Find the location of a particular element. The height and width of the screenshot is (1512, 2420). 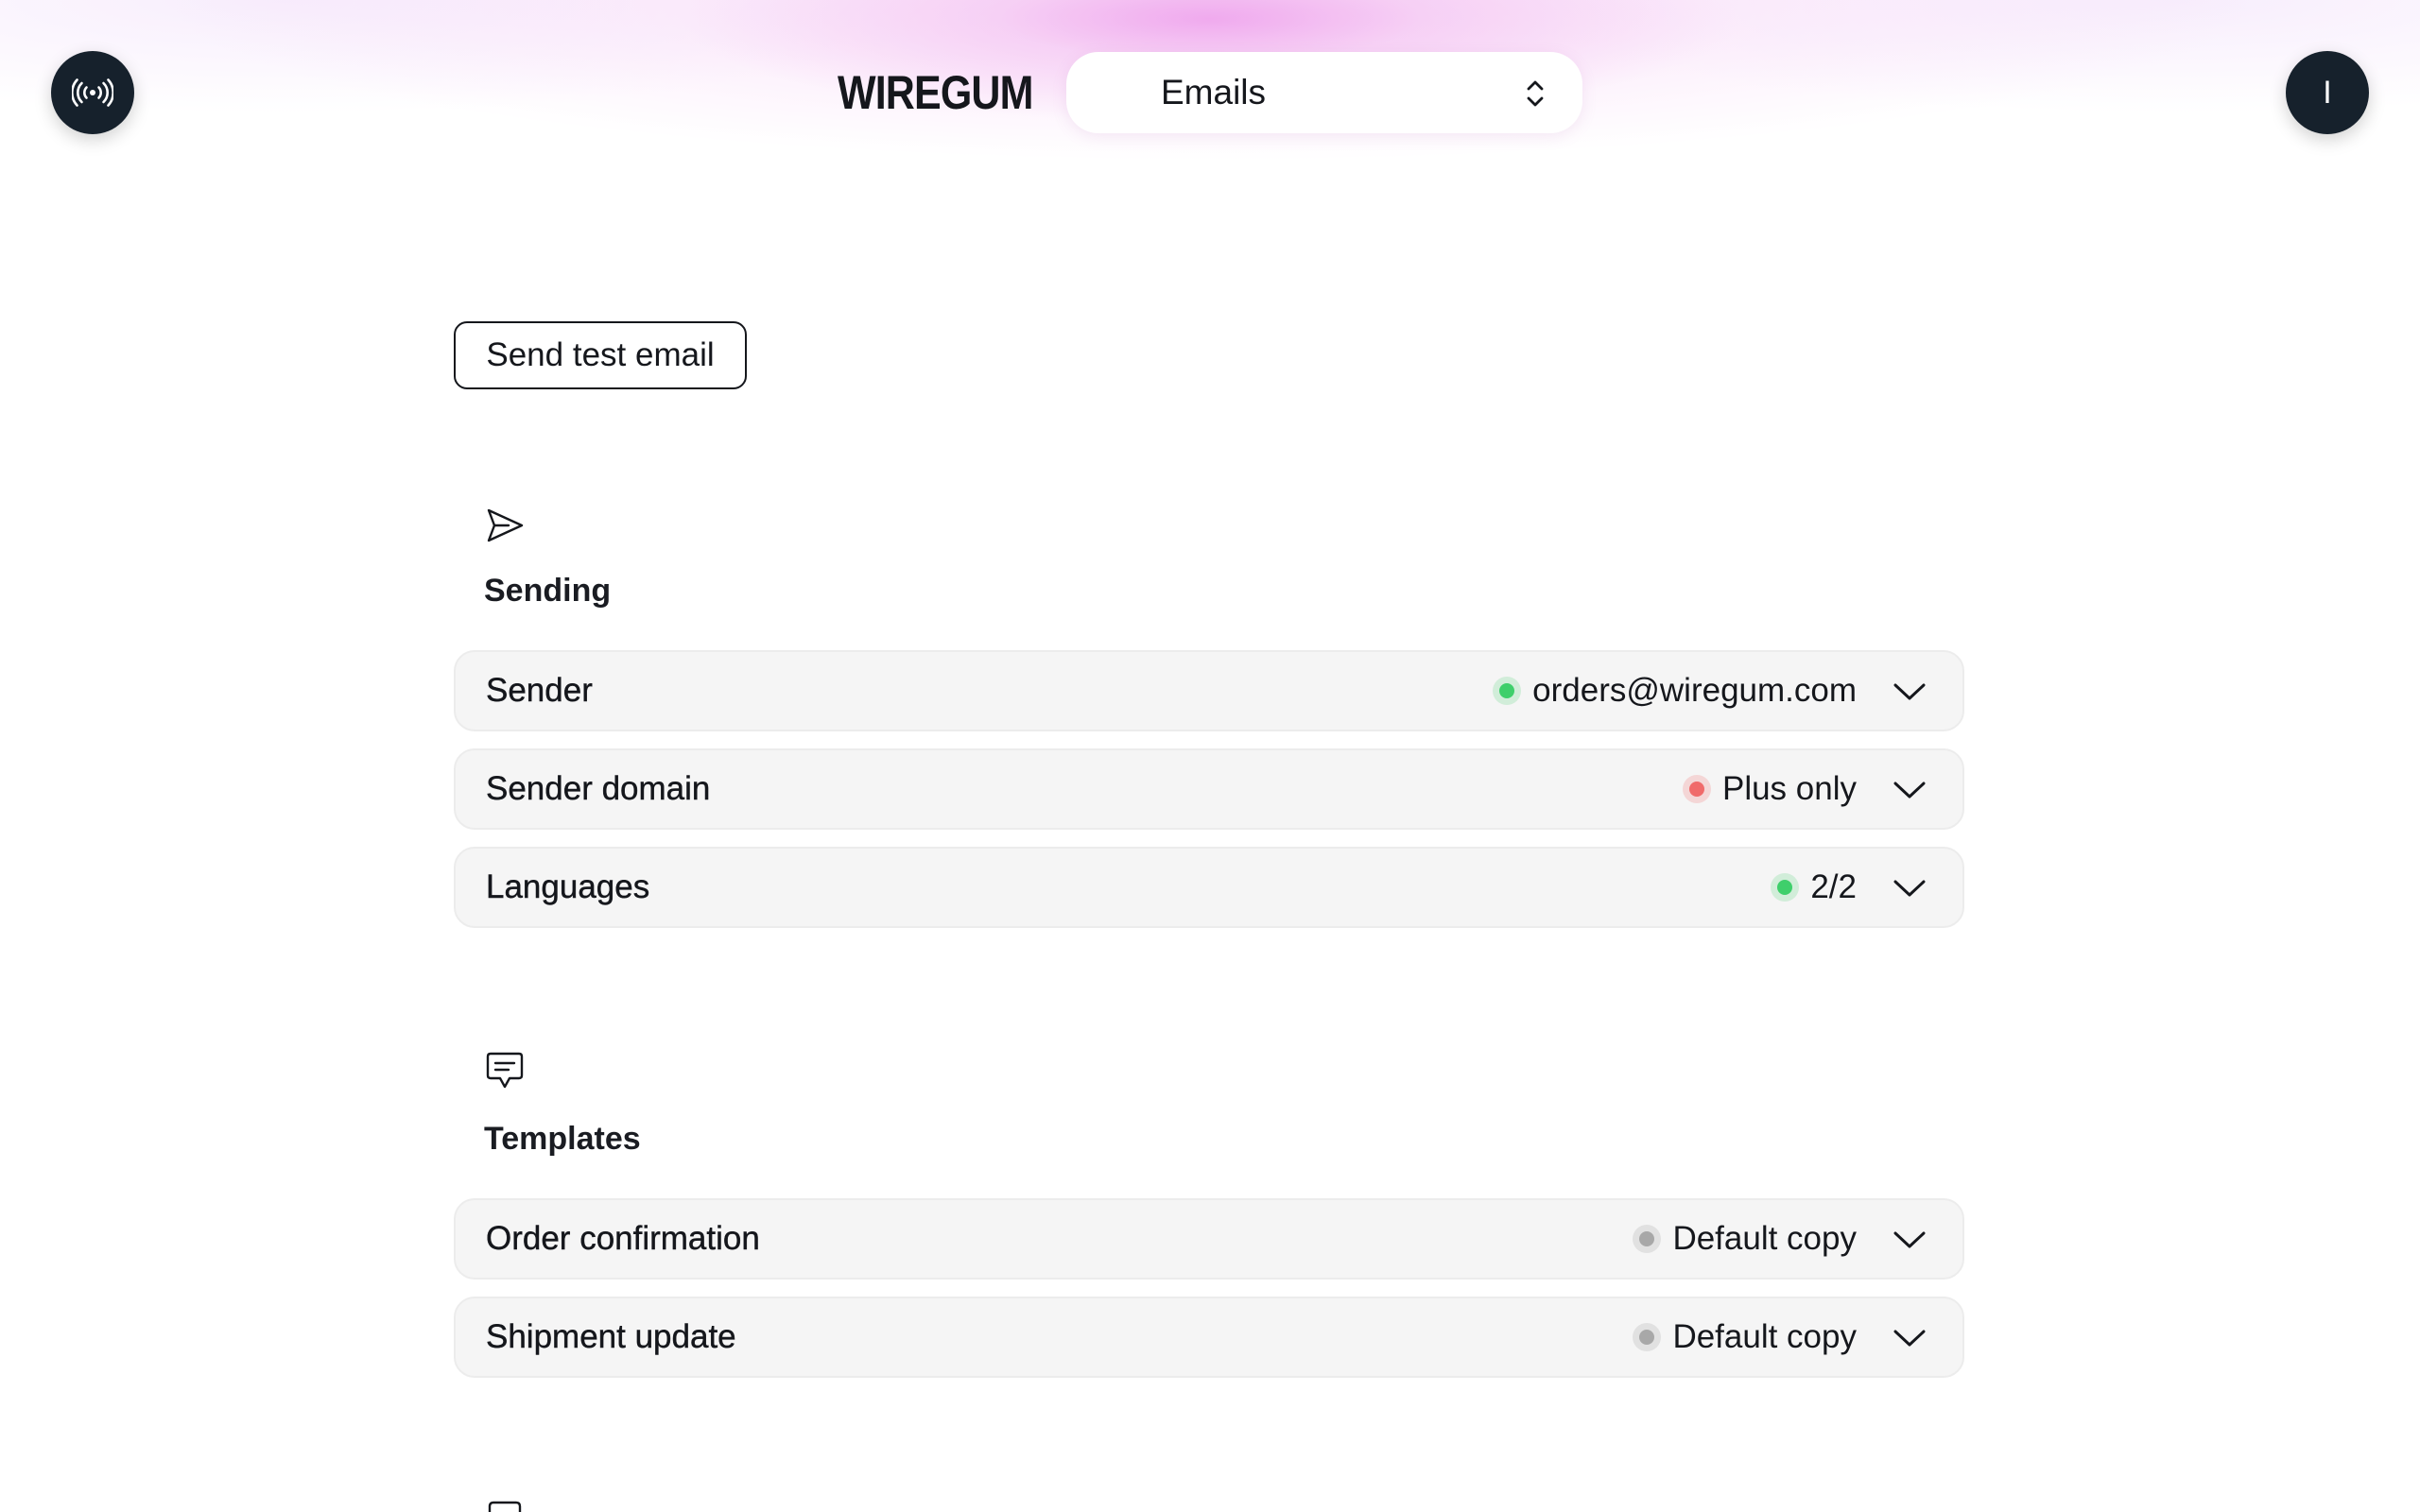

status-dot-red is located at coordinates (1696, 789).